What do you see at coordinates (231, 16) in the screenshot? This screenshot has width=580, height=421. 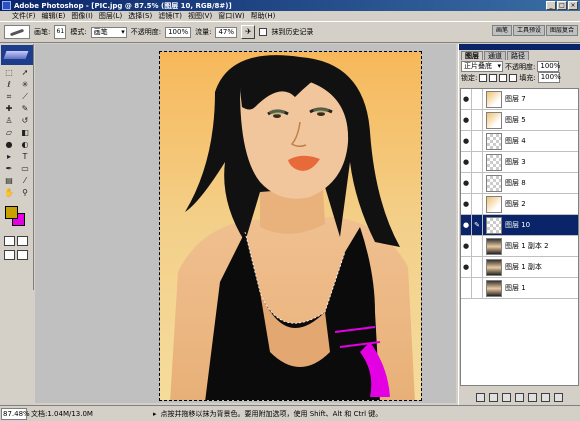 I see `menu-window: 窗口(W)` at bounding box center [231, 16].